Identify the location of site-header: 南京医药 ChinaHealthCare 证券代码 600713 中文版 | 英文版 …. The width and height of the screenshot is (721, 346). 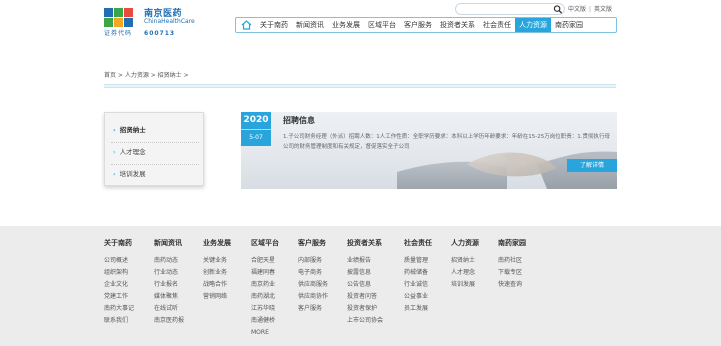
(360, 24).